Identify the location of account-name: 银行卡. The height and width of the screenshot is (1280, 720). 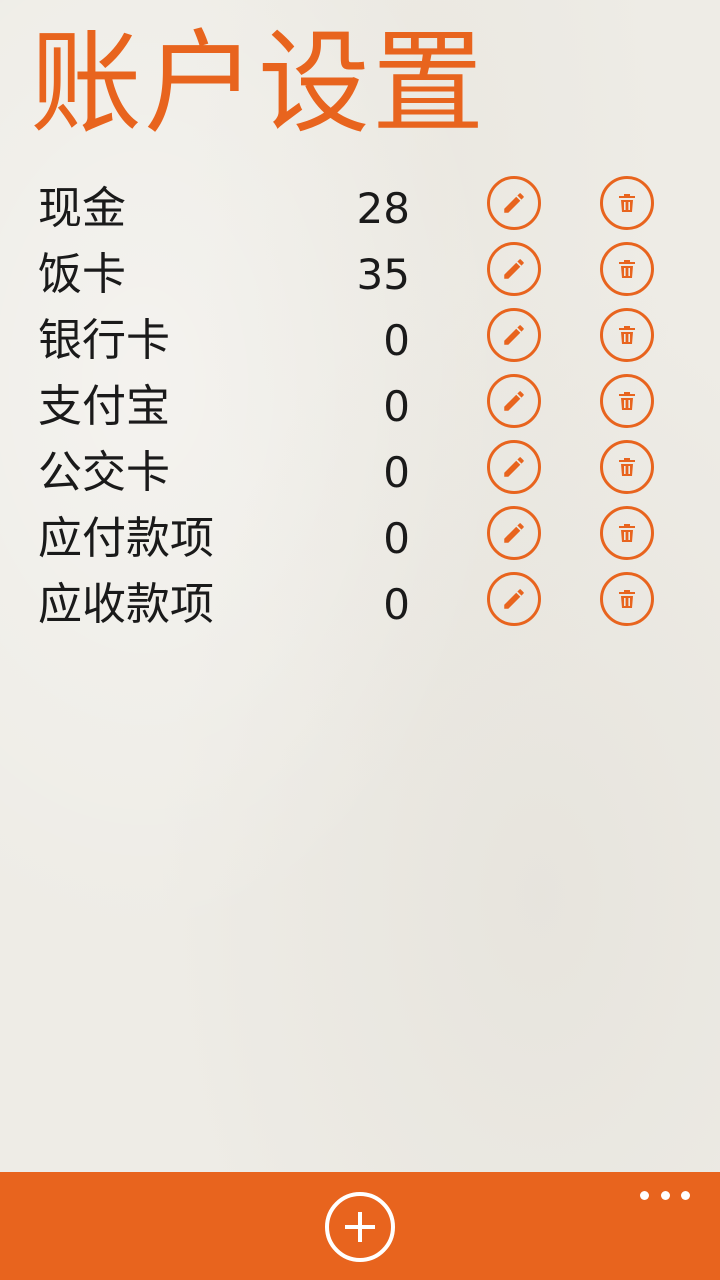
(104, 340).